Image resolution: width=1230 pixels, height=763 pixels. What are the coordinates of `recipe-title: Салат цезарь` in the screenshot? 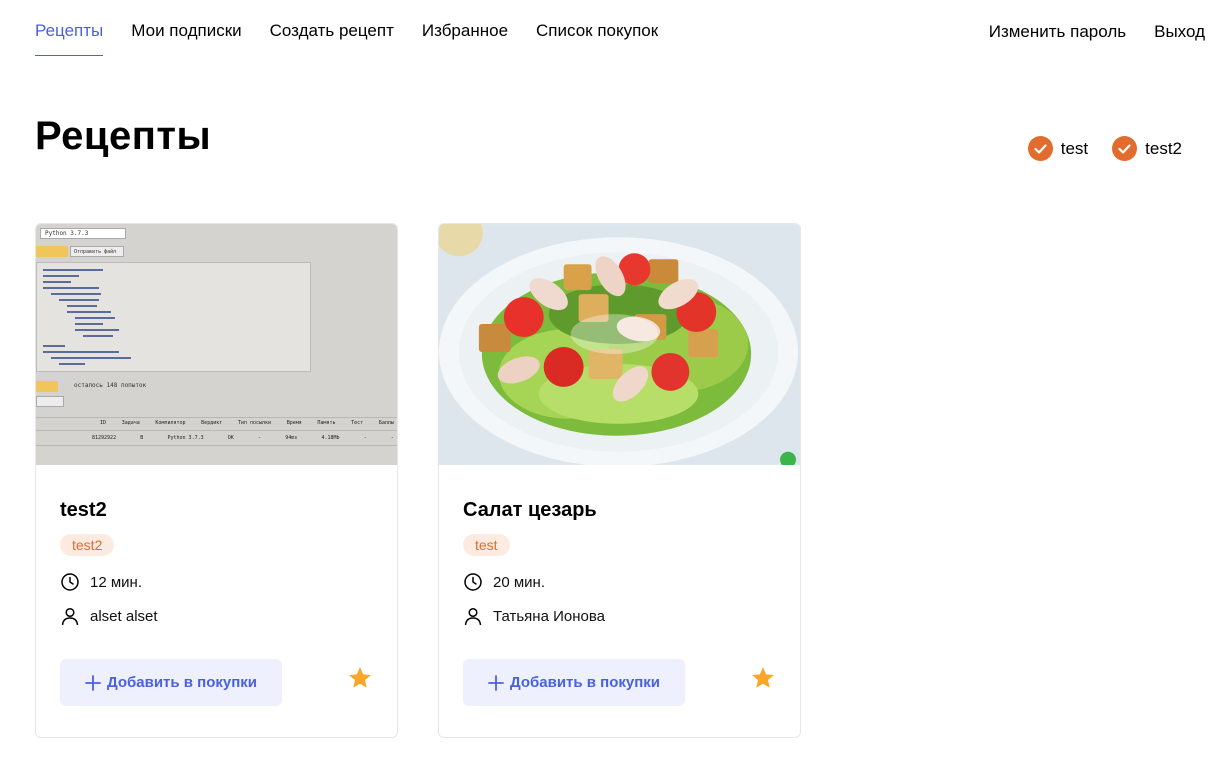 It's located at (619, 510).